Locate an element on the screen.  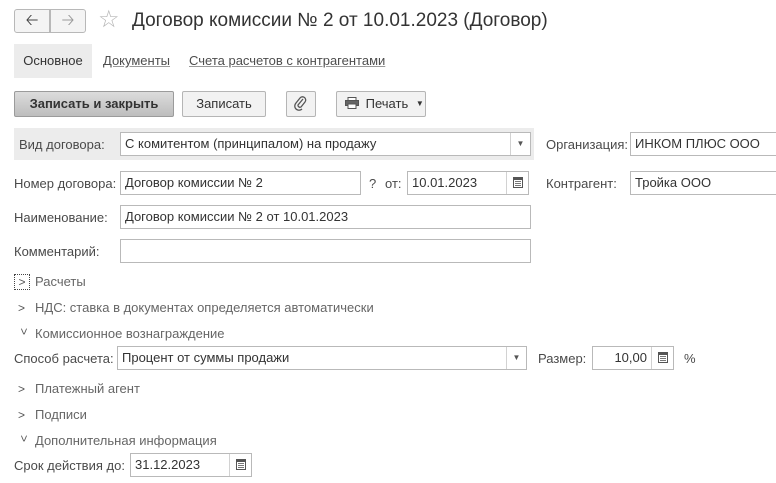
section-additional: > Дополнительная информация is located at coordinates (117, 440).